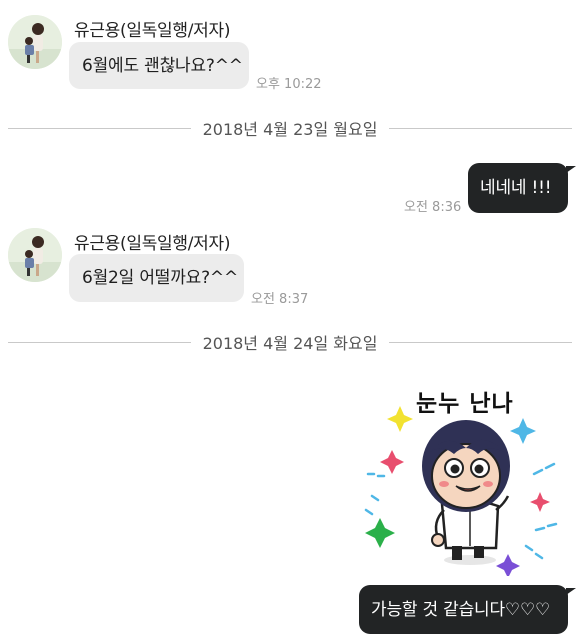  I want to click on message-timestamp: 오후 10:22, so click(289, 84).